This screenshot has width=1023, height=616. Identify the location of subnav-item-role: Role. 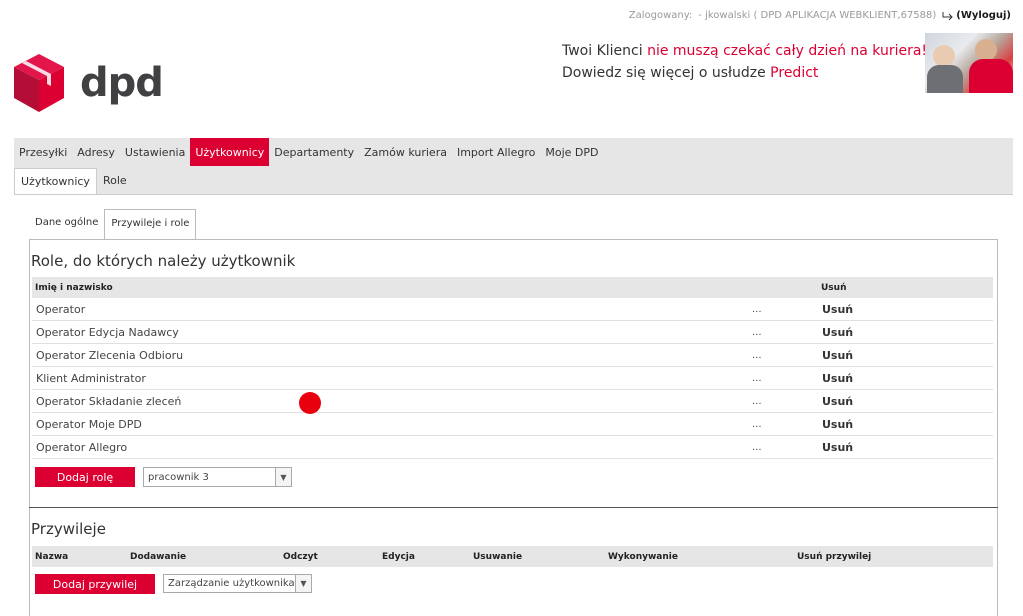
(115, 180).